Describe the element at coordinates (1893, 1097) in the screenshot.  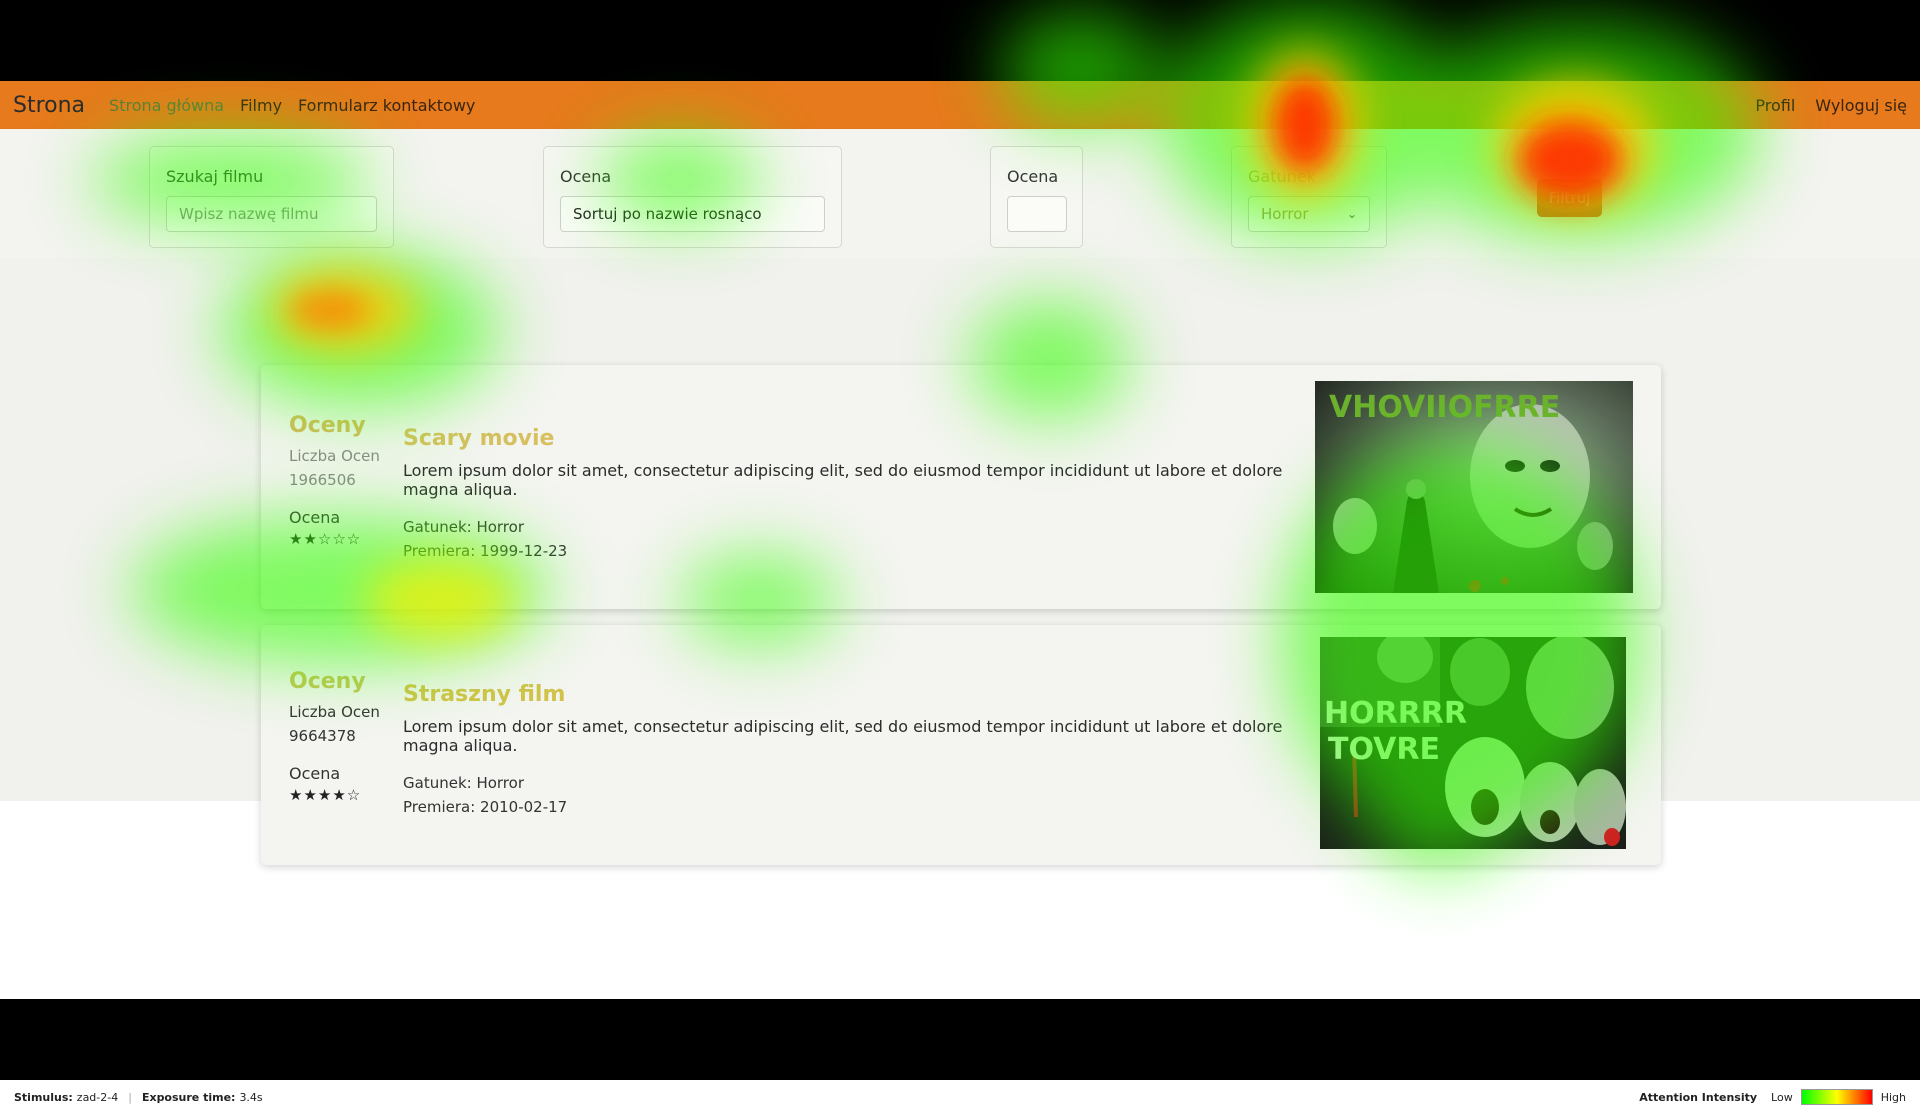
I see `legend-high: High` at that location.